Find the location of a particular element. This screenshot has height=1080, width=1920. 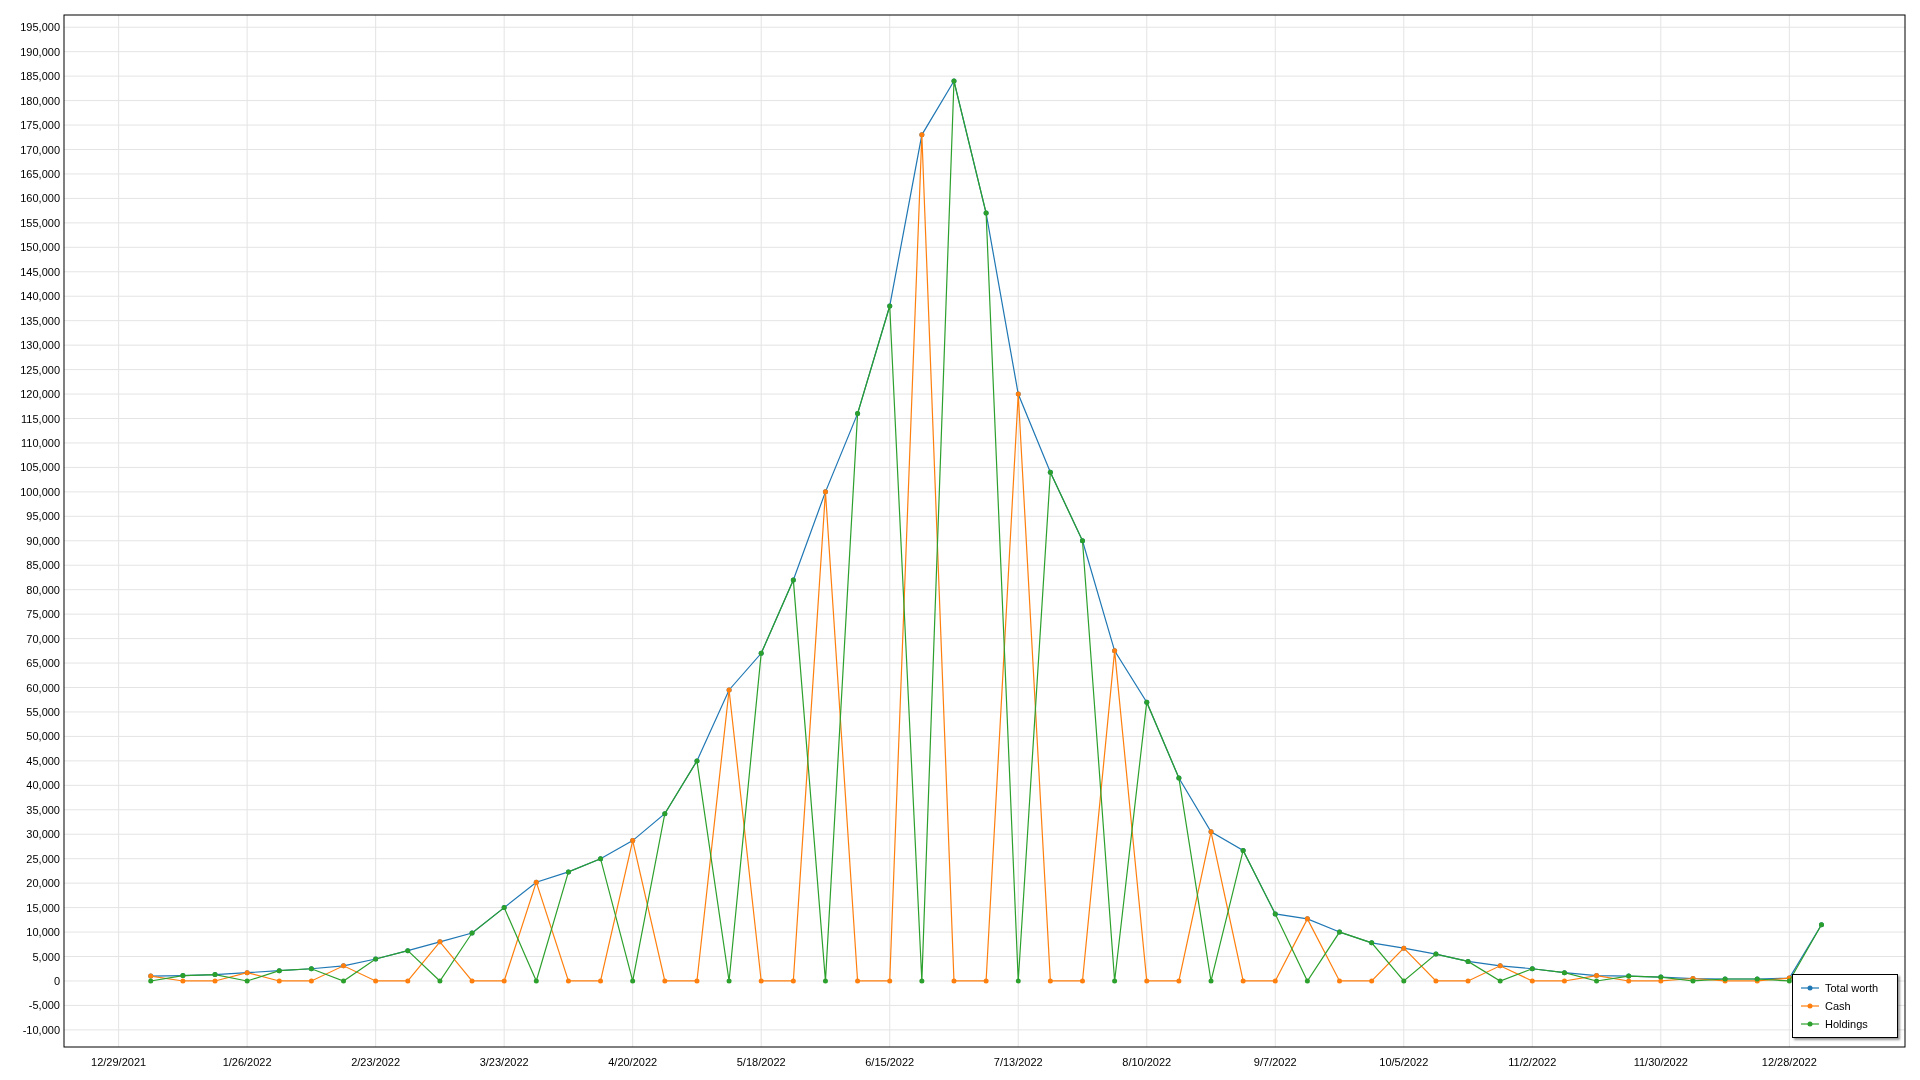

y-axis-label: 120,000 is located at coordinates (40, 394).